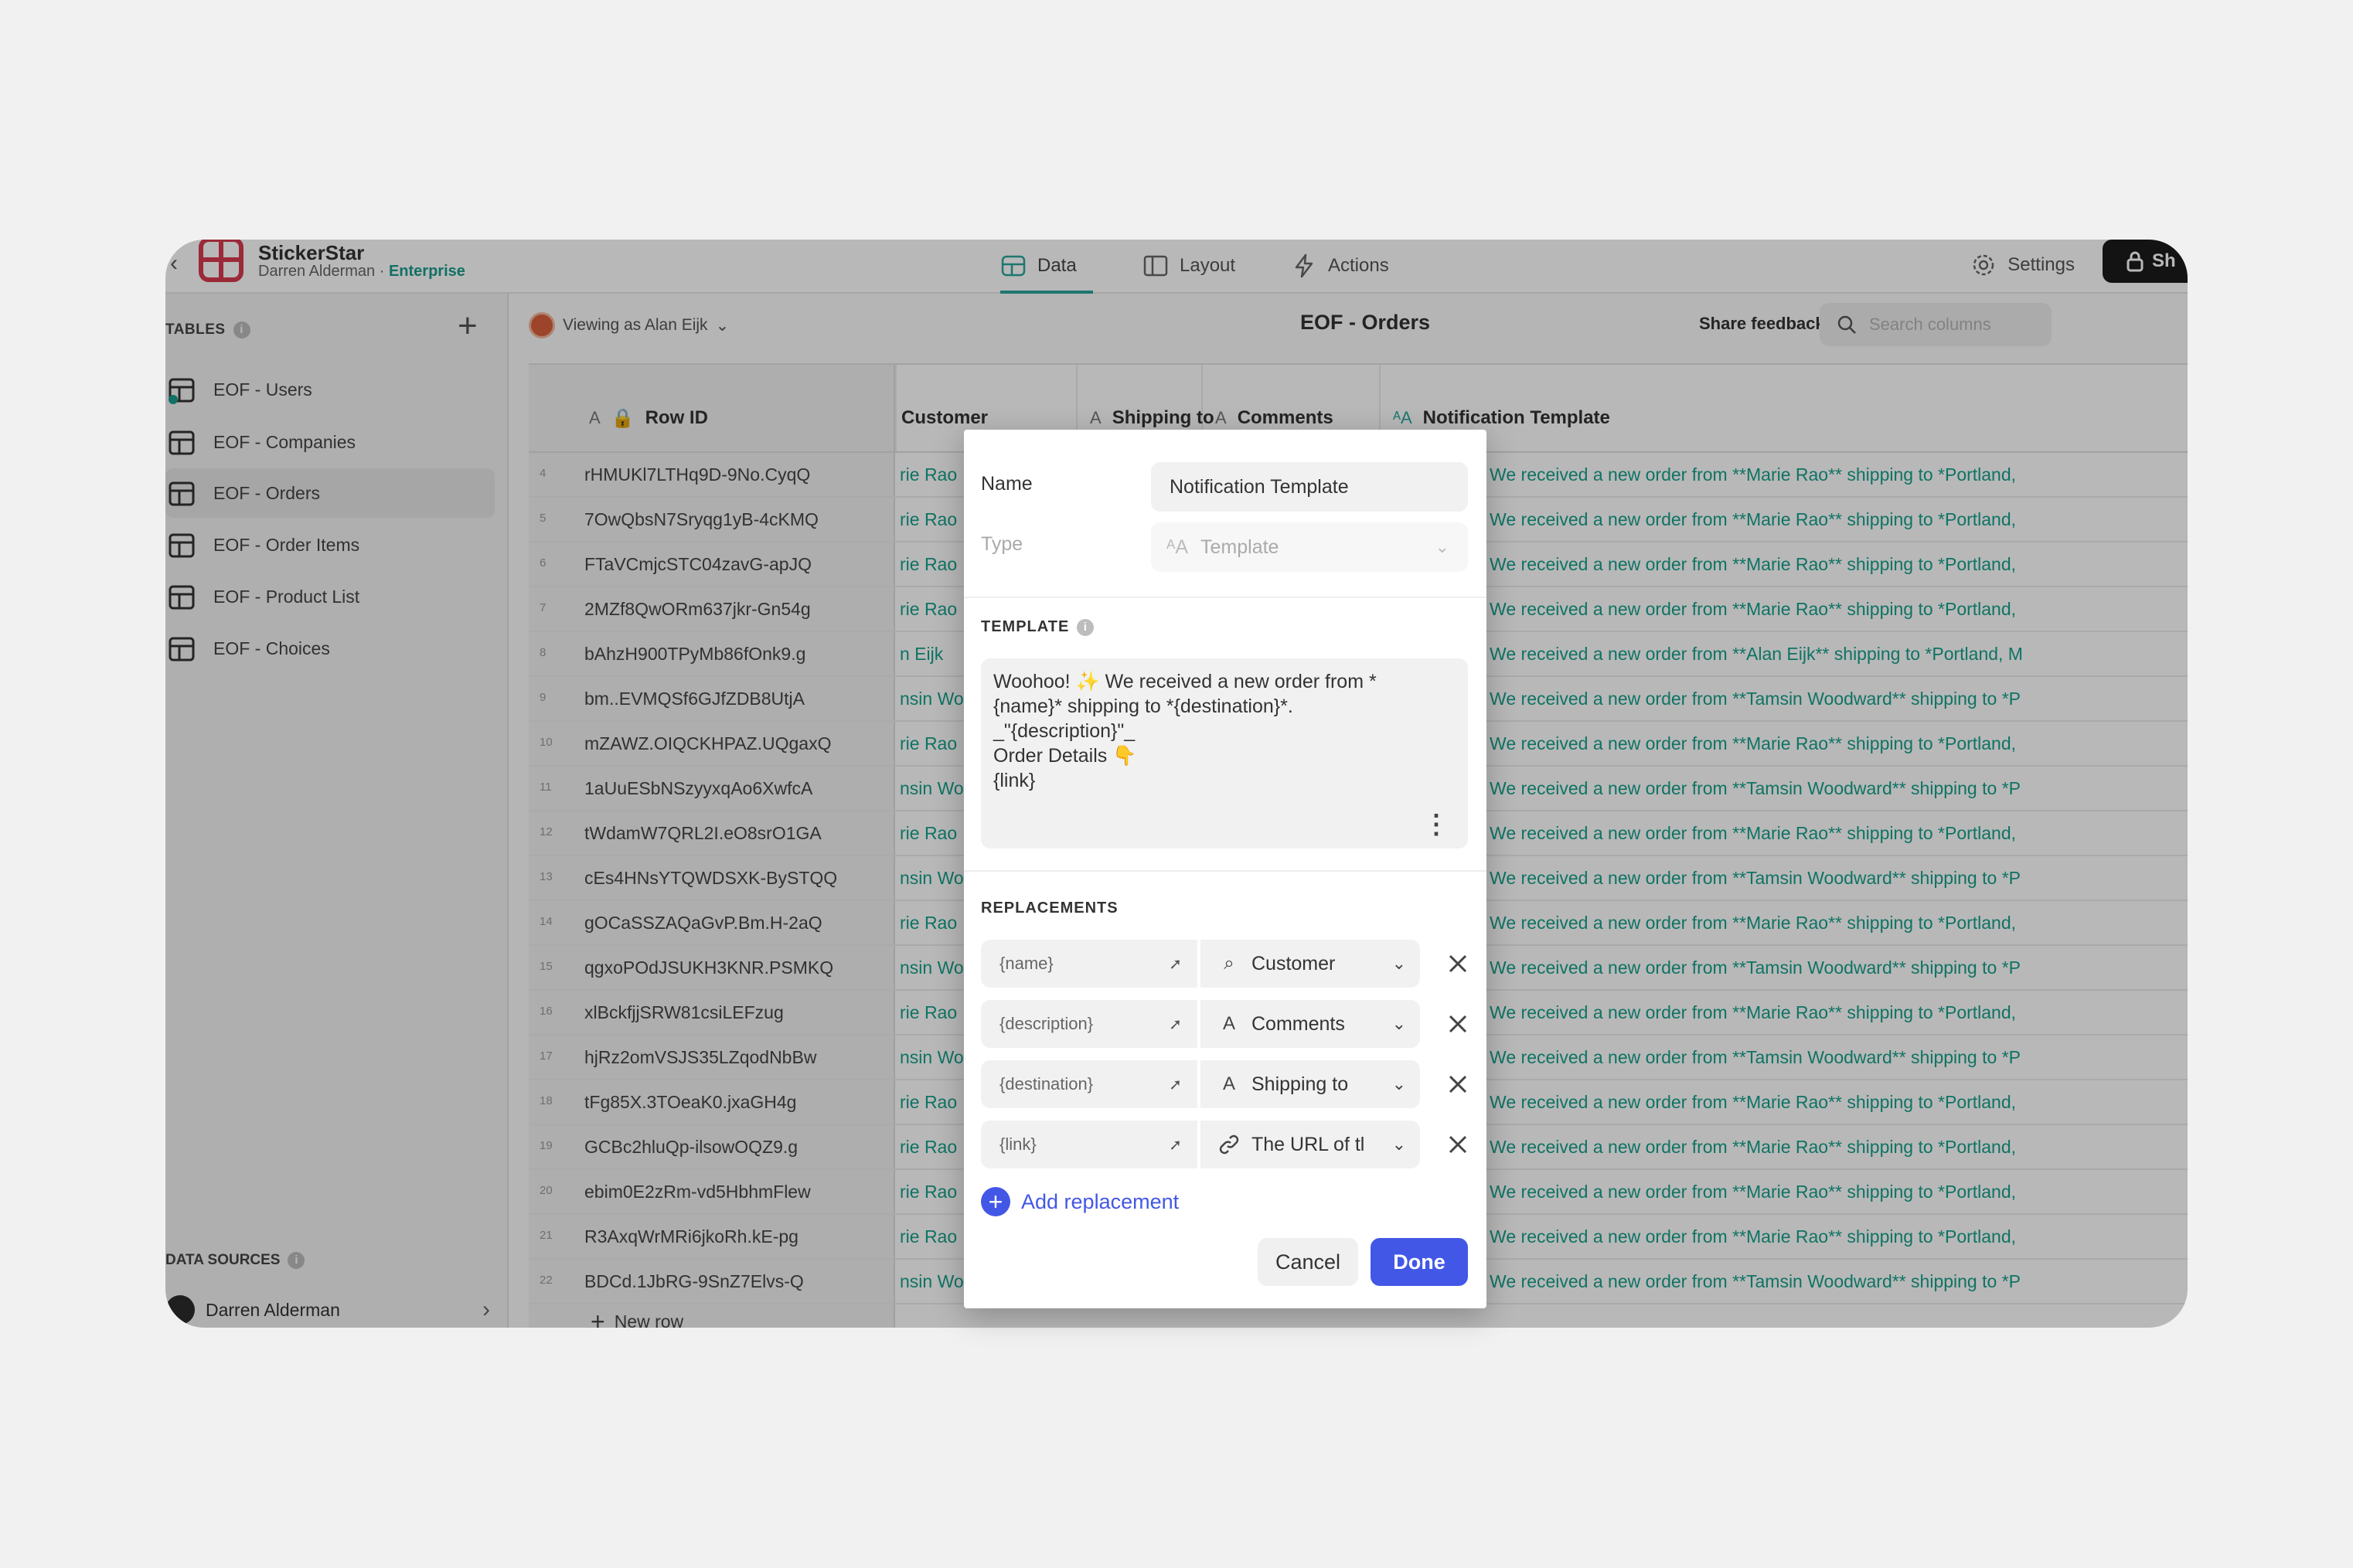  Describe the element at coordinates (1089, 964) in the screenshot. I see `replacement-key-input: {name} ➚` at that location.